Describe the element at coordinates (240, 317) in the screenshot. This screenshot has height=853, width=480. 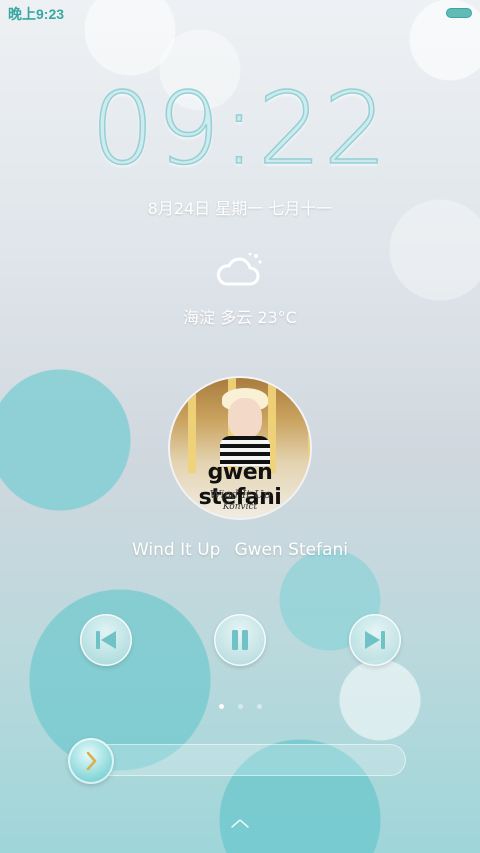
I see `weather-text: 海淀 多云 23°C` at that location.